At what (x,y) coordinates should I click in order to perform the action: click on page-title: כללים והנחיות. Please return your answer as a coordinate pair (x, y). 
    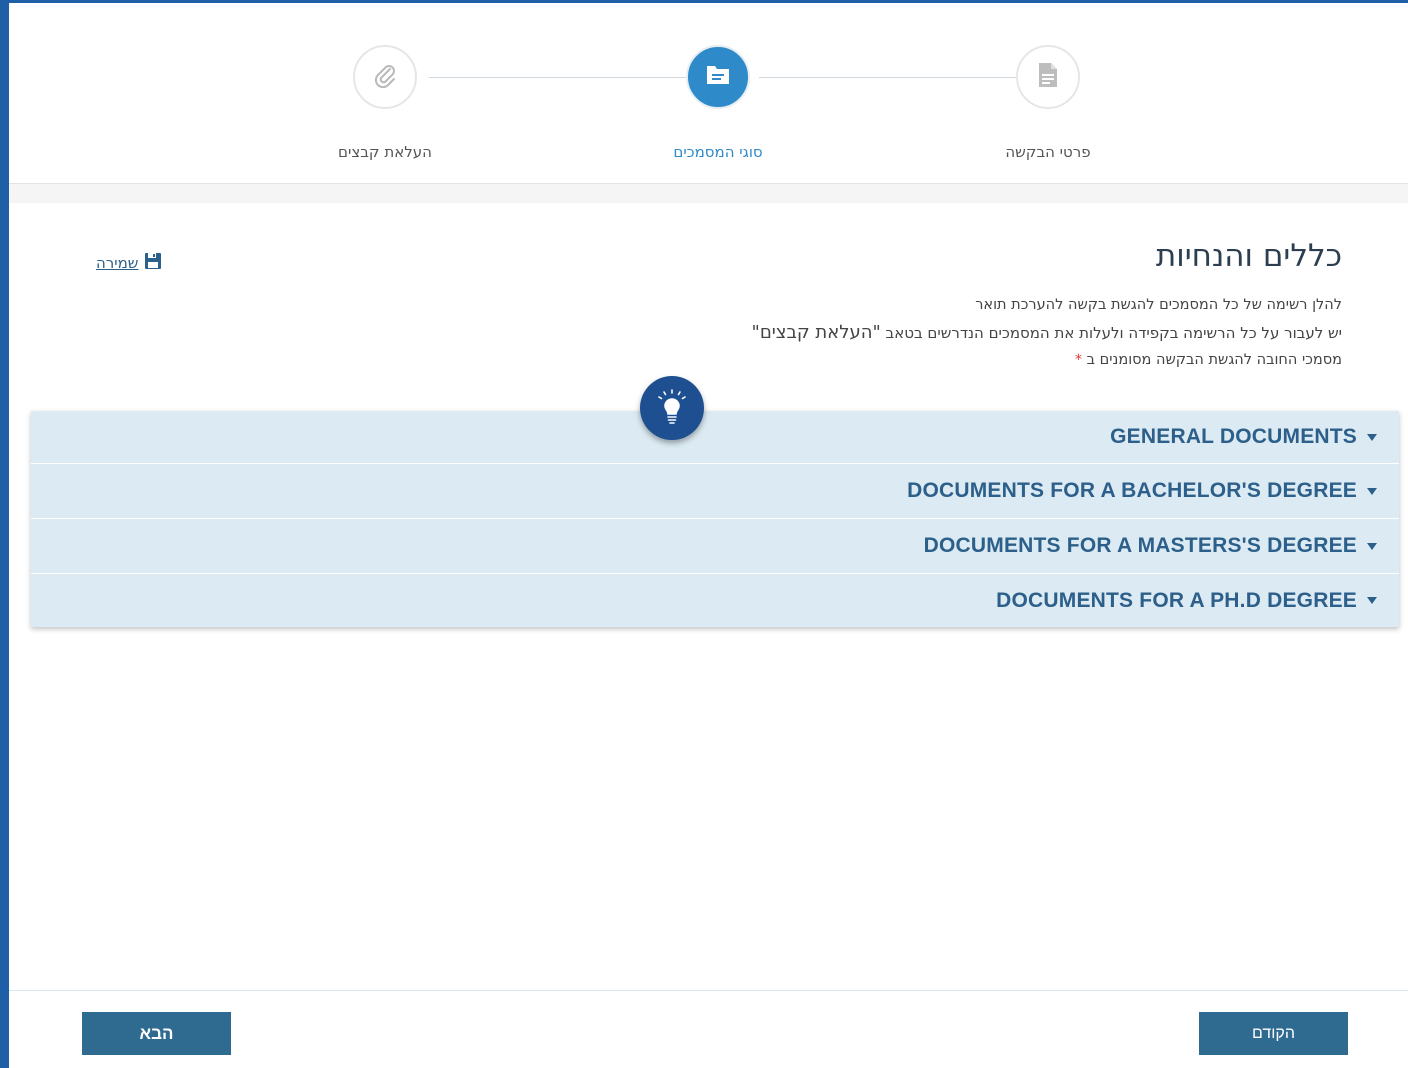
    Looking at the image, I should click on (1248, 256).